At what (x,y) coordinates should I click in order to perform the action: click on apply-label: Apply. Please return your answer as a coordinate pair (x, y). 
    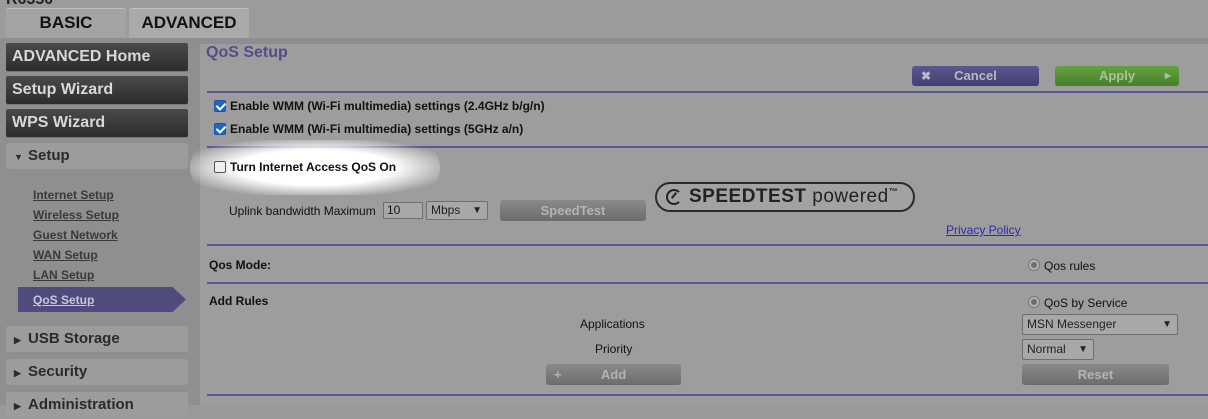
    Looking at the image, I should click on (1117, 75).